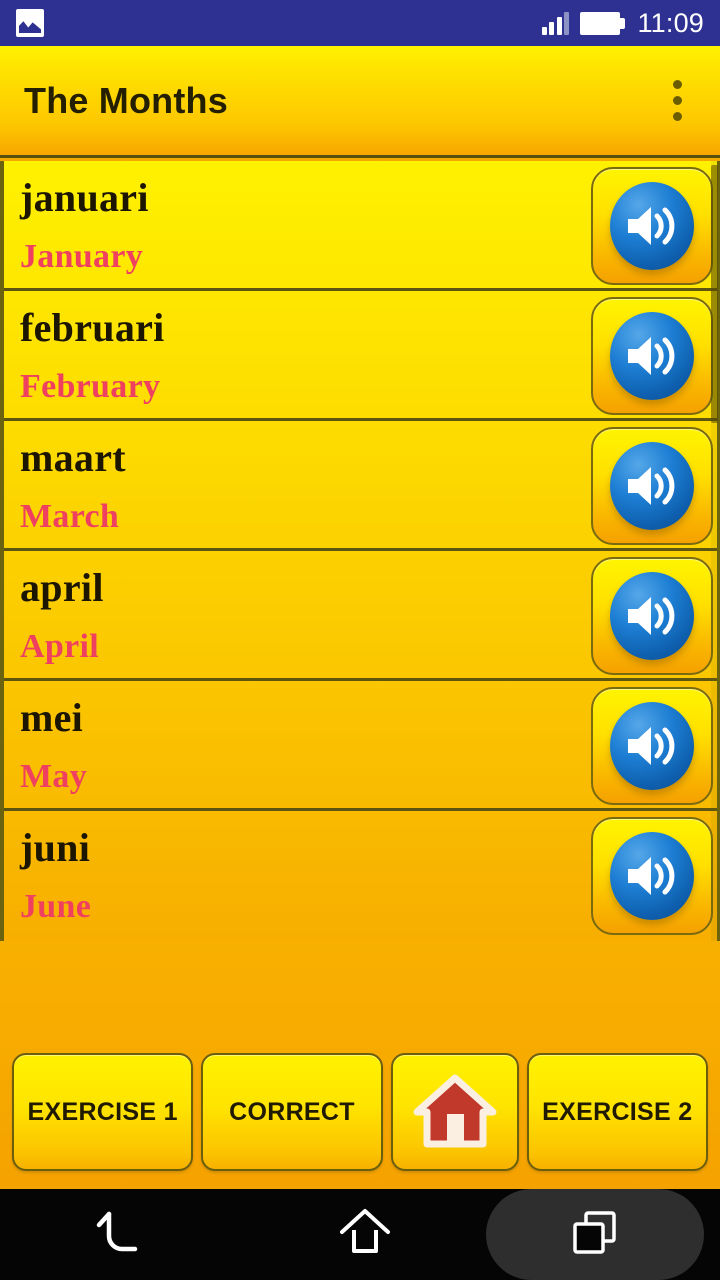 Image resolution: width=720 pixels, height=1280 pixels. I want to click on correct-label: CORRECT, so click(292, 1111).